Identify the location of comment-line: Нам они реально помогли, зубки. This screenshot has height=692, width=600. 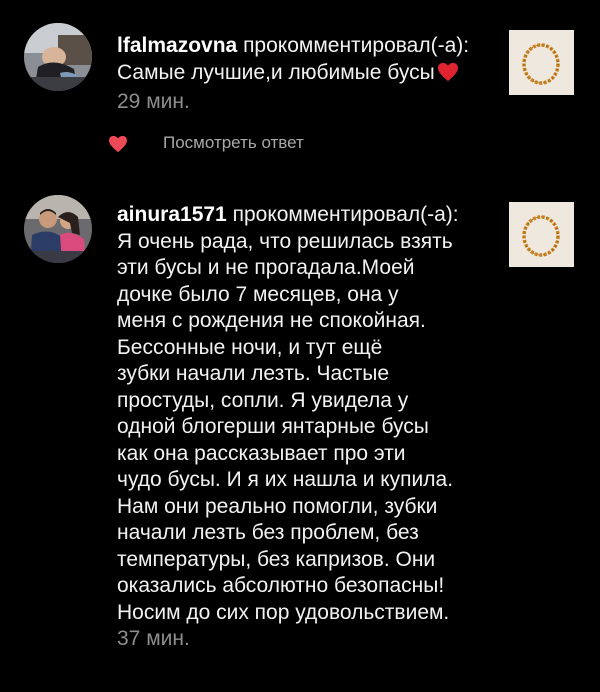
(277, 506).